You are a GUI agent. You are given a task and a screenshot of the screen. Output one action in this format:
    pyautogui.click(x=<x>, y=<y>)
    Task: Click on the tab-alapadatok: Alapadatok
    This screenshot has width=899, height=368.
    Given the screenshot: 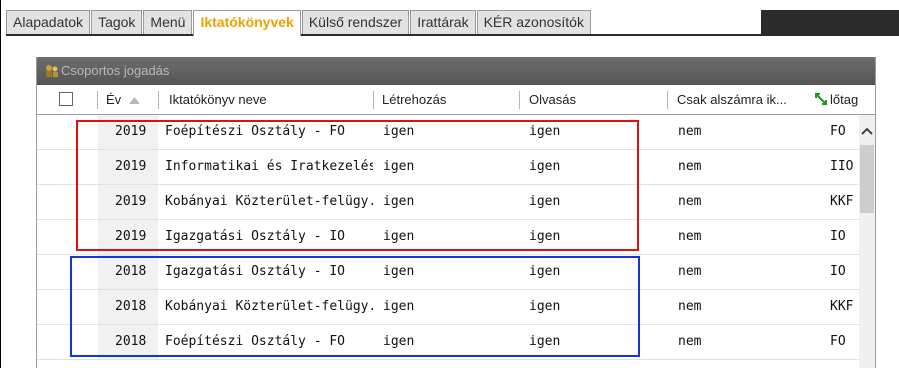 What is the action you would take?
    pyautogui.click(x=48, y=22)
    